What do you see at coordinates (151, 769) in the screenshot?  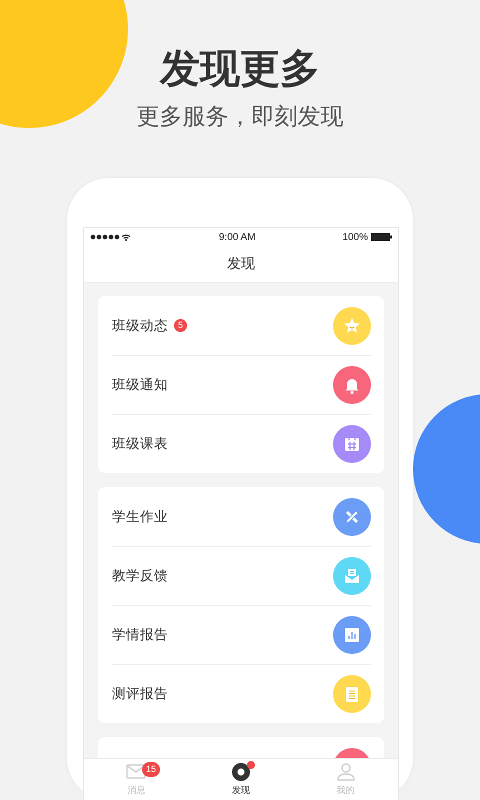 I see `count-badge: 15` at bounding box center [151, 769].